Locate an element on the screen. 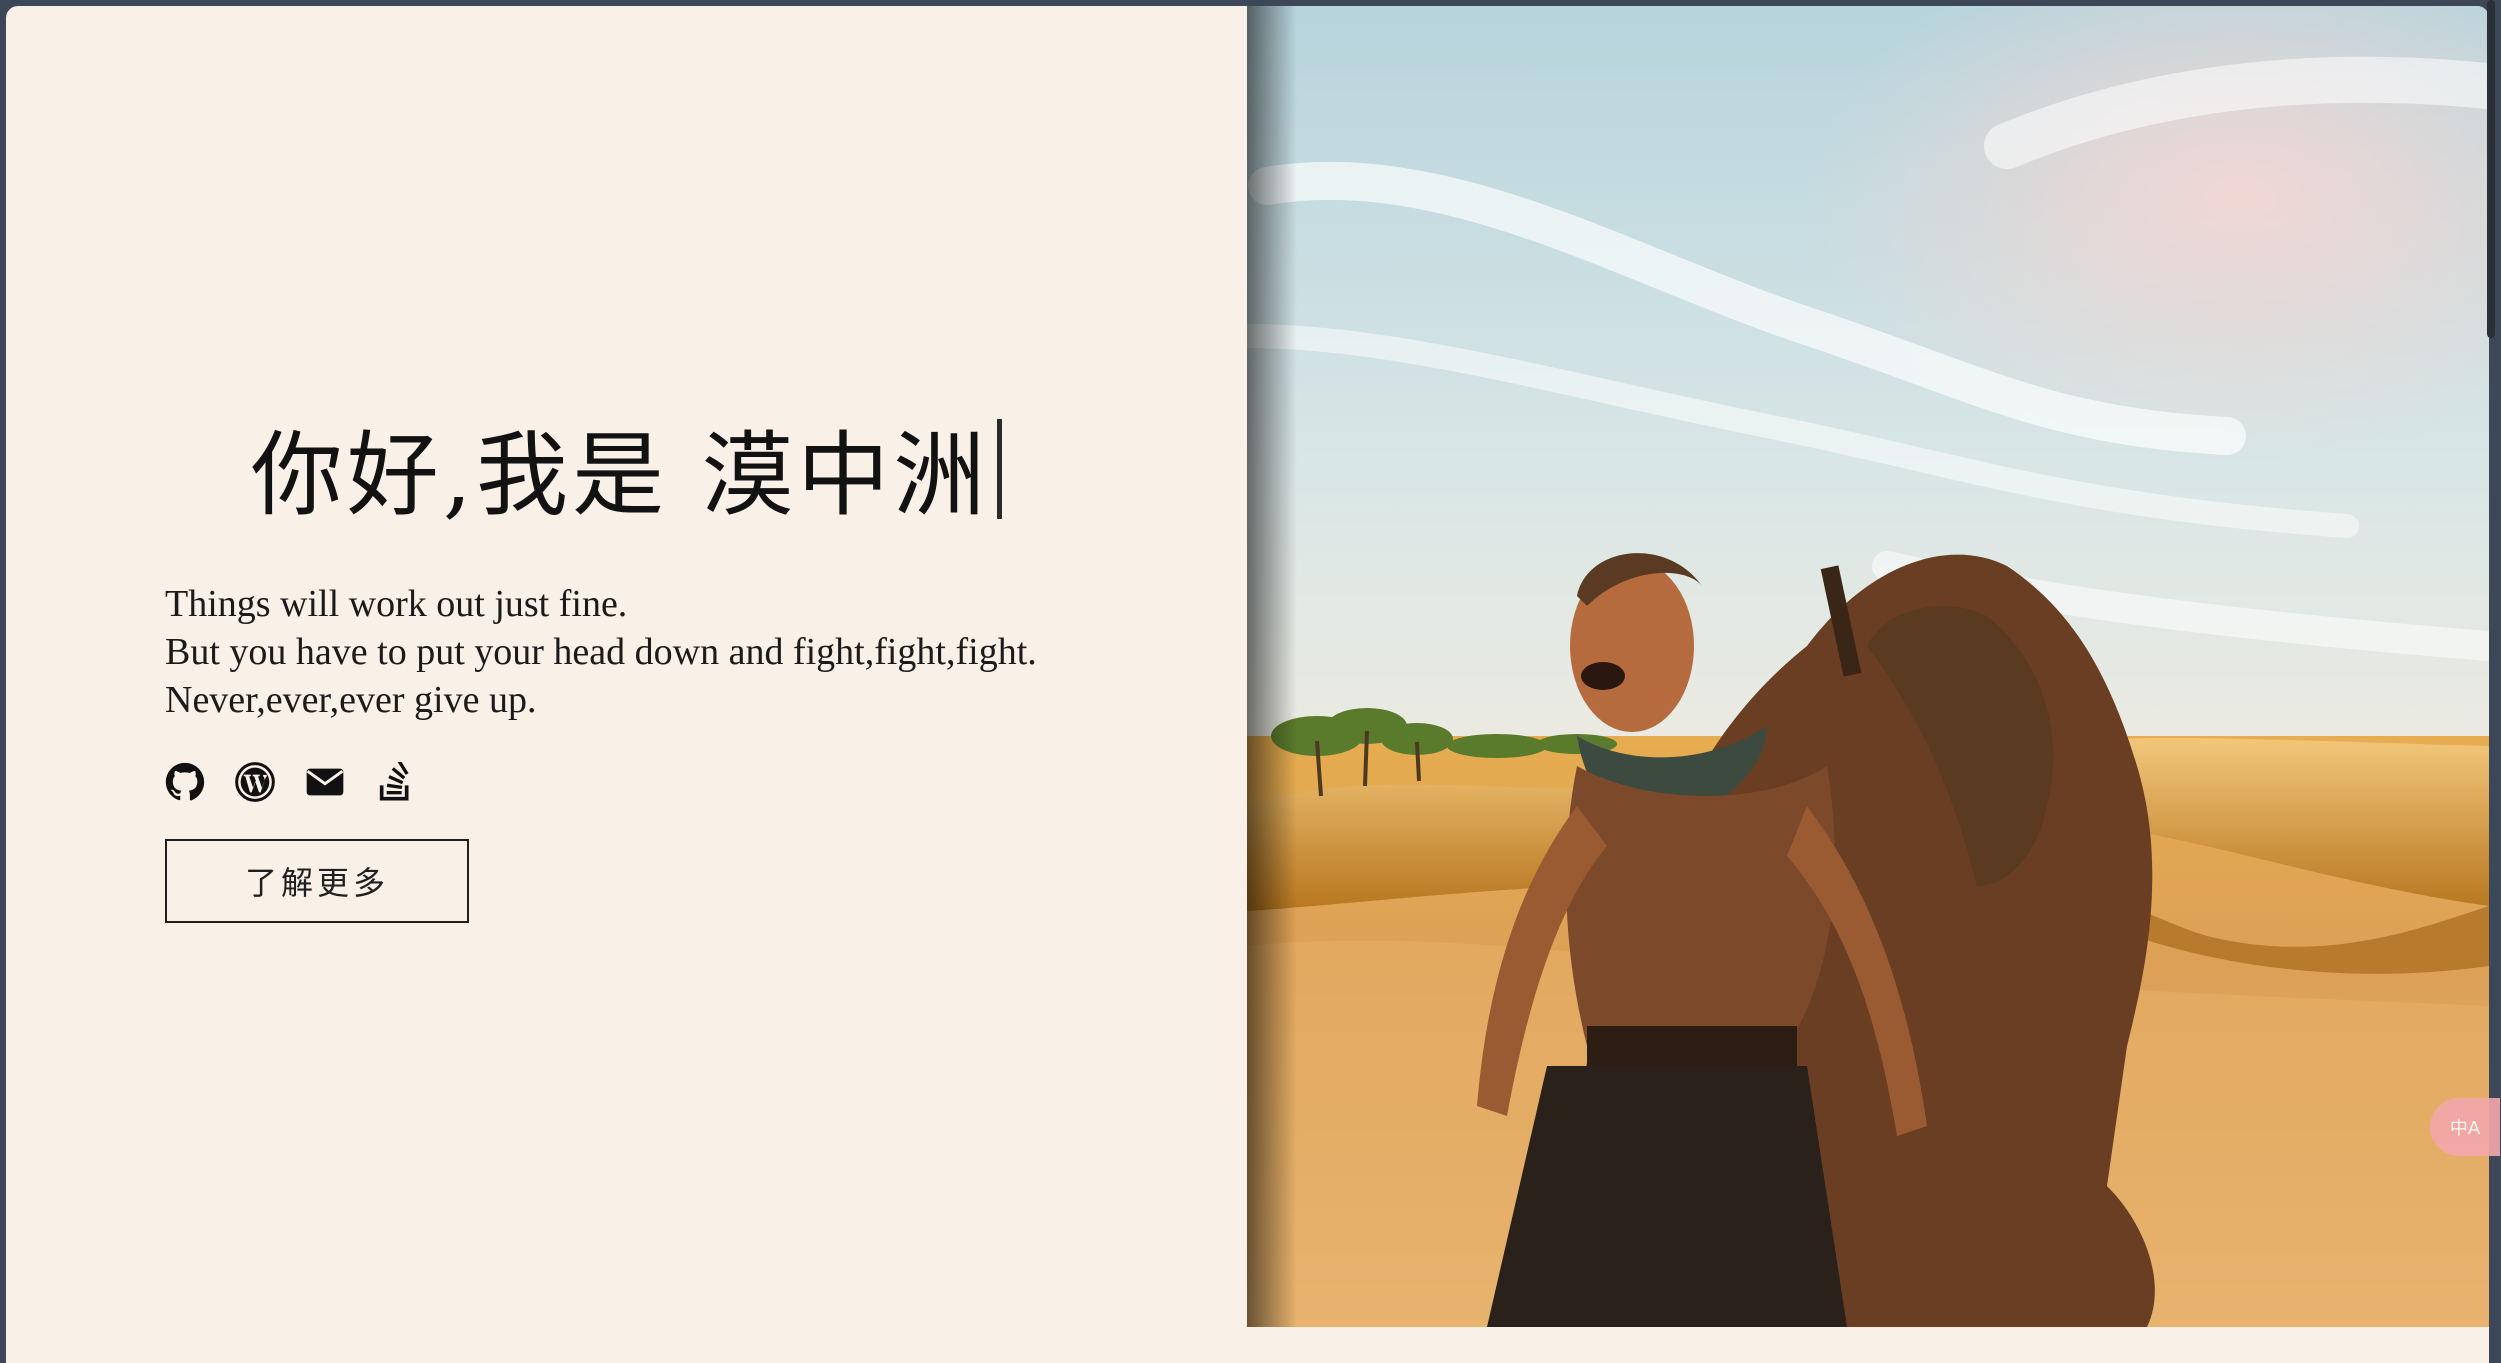 The image size is (2501, 1363). email-icon is located at coordinates (325, 782).